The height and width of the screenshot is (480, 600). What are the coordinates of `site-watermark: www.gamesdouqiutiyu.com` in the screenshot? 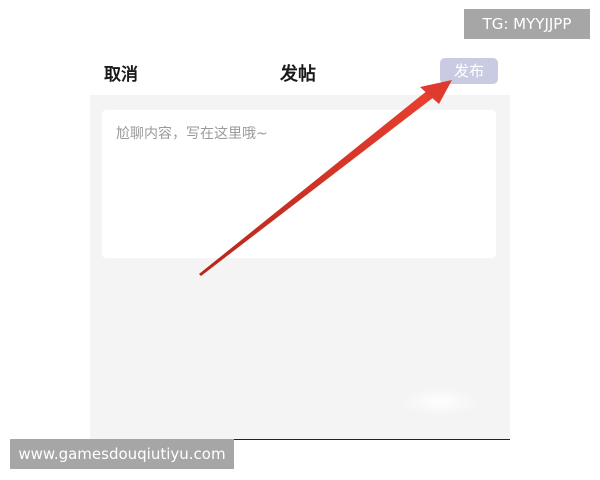 It's located at (122, 454).